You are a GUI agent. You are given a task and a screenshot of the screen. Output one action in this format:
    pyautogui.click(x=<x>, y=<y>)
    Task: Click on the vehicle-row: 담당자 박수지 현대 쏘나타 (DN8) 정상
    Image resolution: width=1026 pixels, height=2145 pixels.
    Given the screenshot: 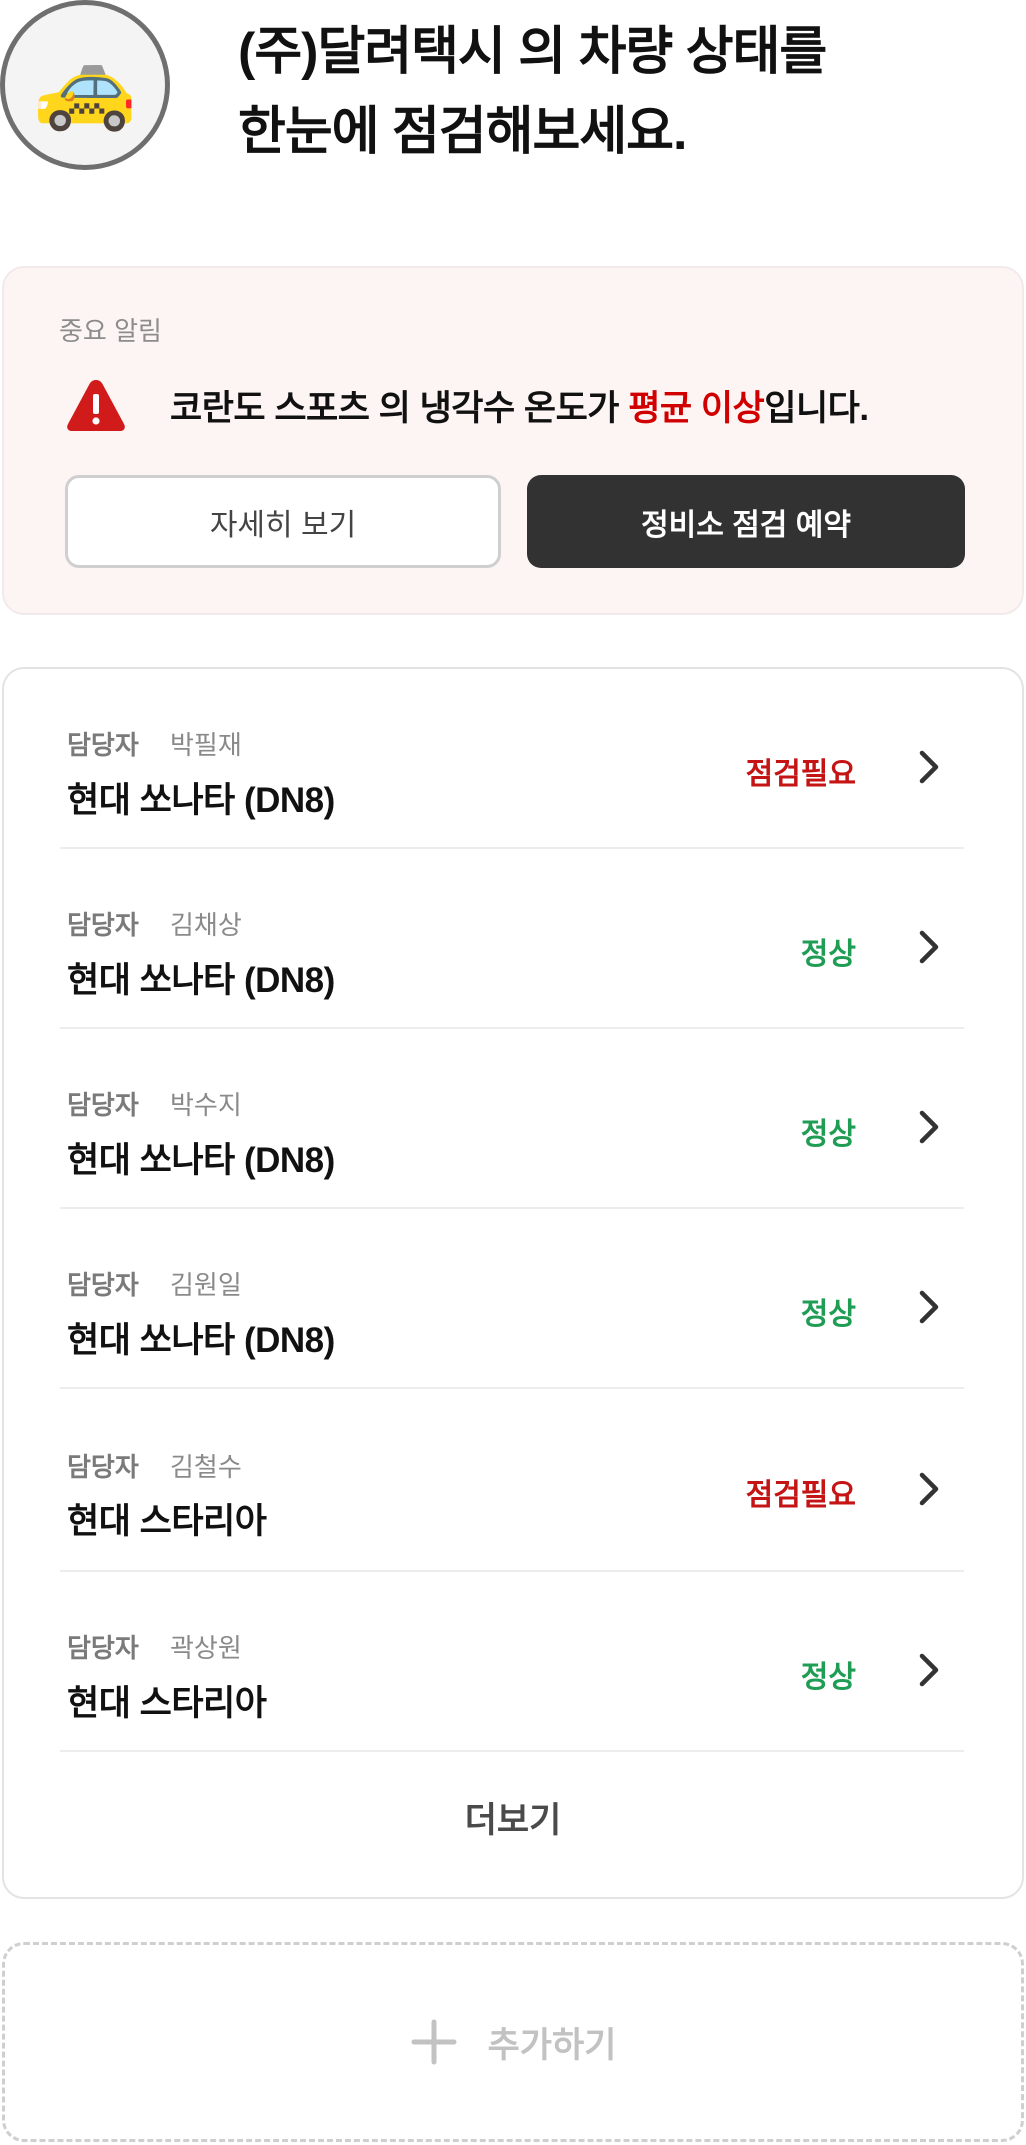 What is the action you would take?
    pyautogui.click(x=512, y=1119)
    